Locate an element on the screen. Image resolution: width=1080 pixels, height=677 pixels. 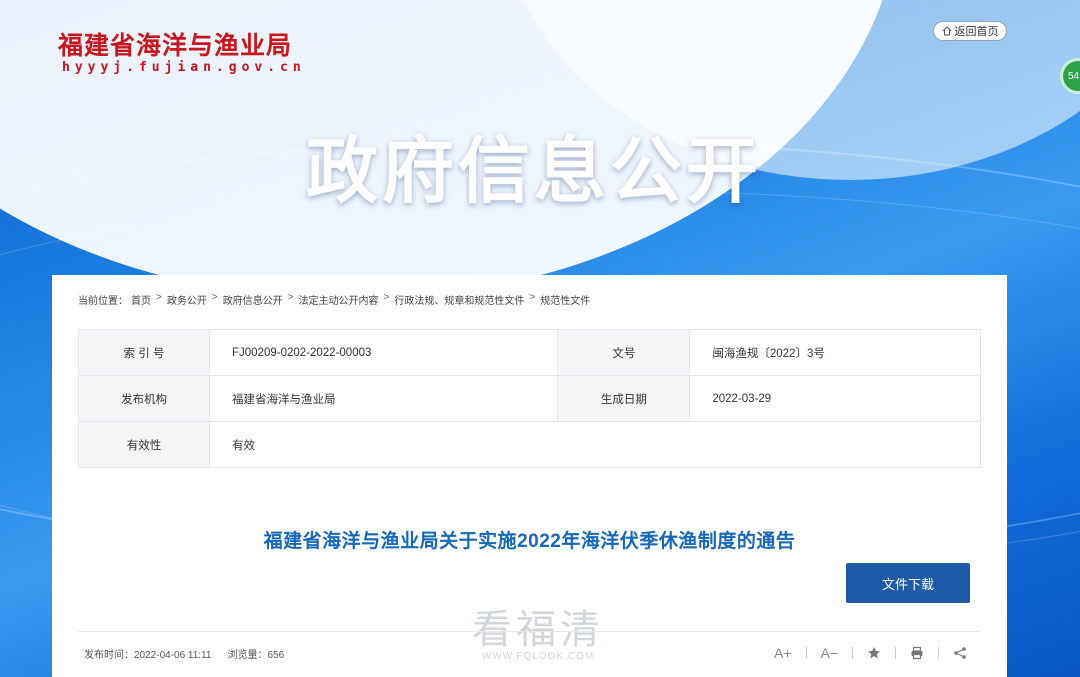
date-value: 2022-03-29 is located at coordinates (835, 398).